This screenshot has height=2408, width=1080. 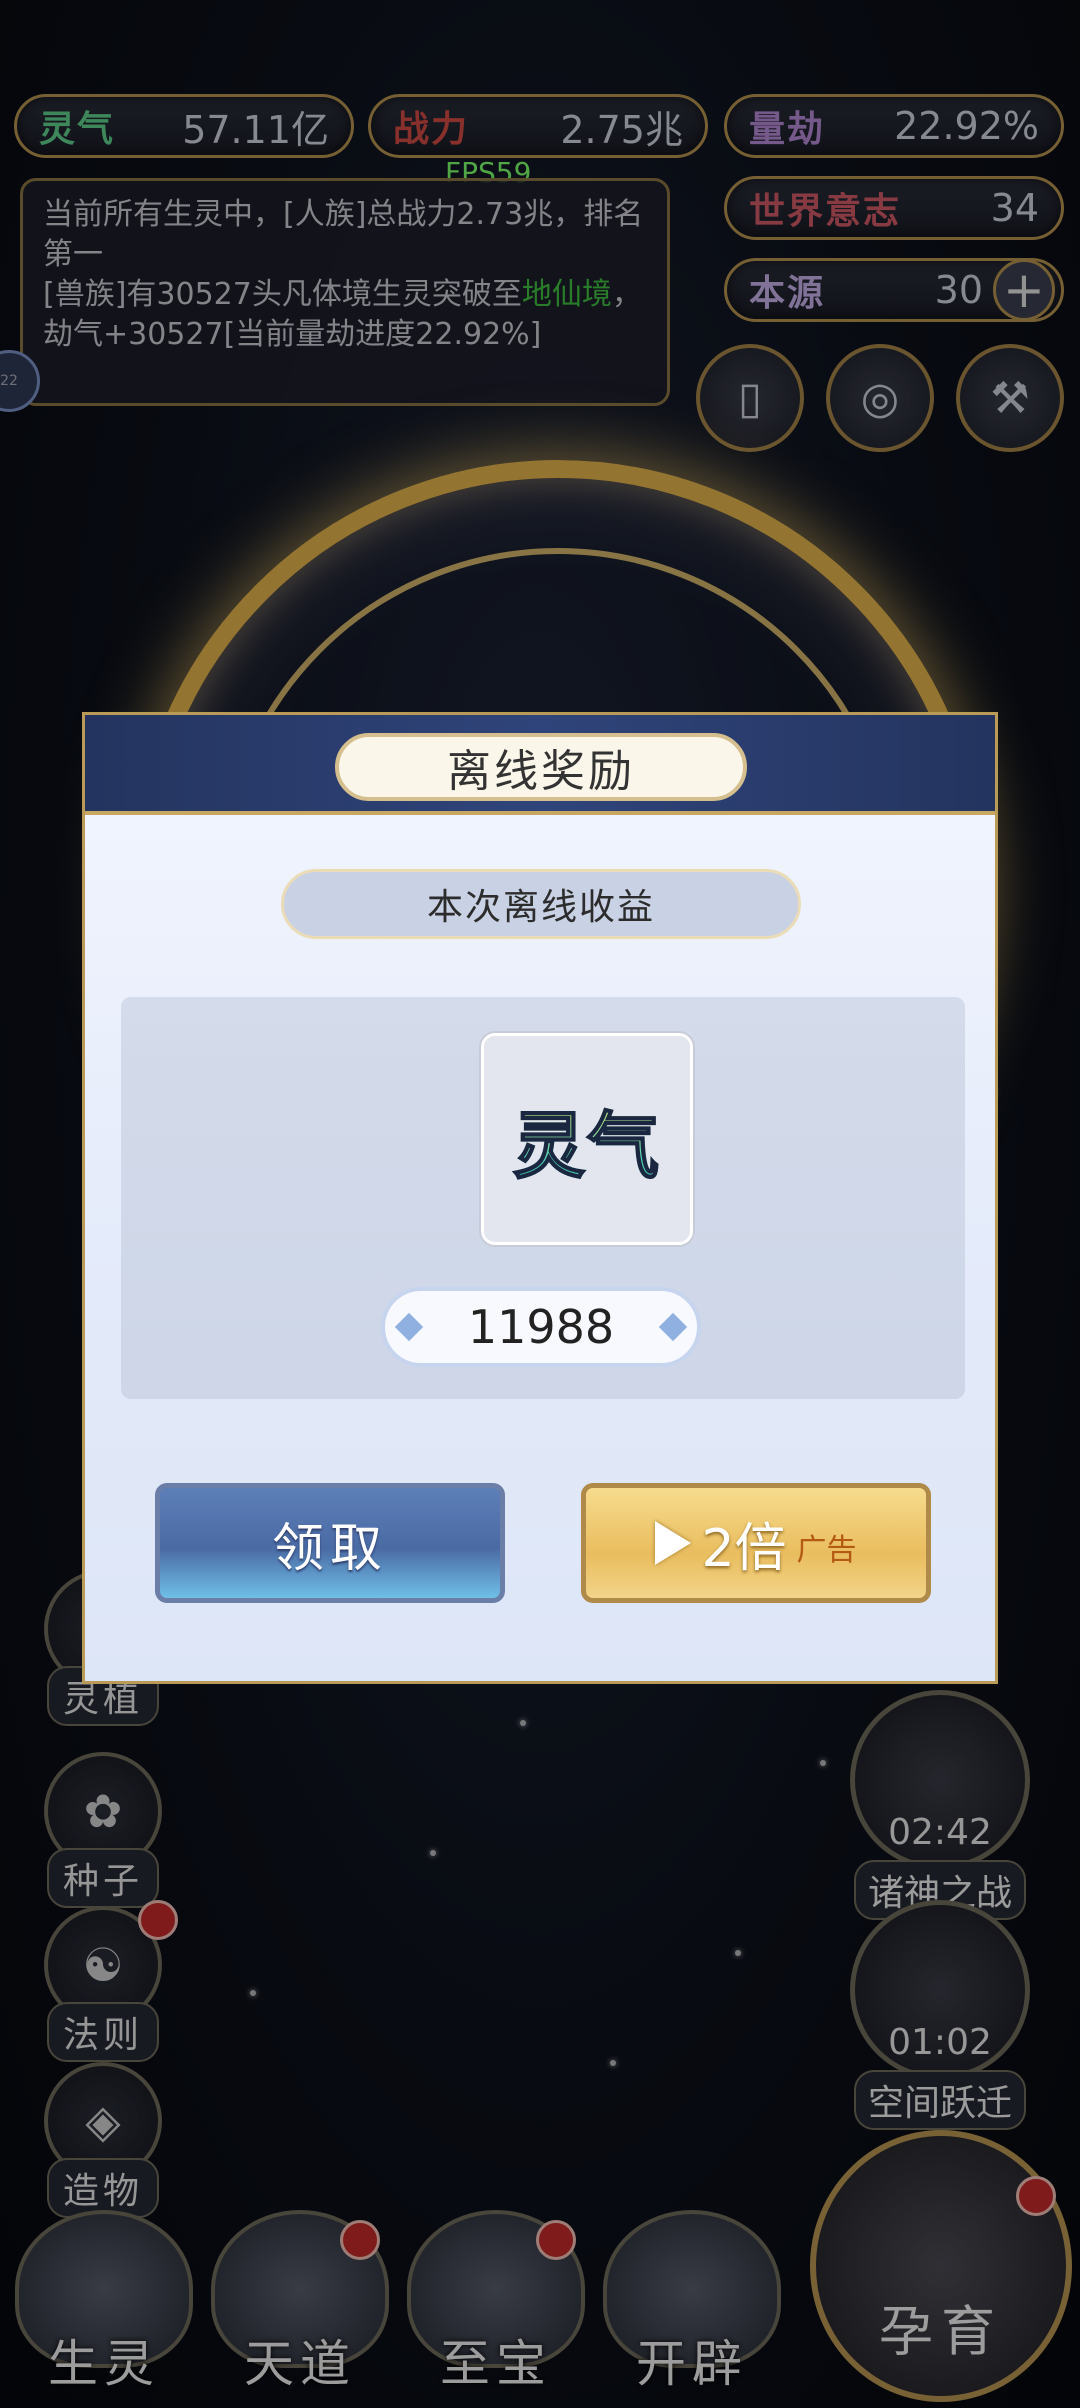 What do you see at coordinates (330, 1543) in the screenshot?
I see `claim-button: 领取` at bounding box center [330, 1543].